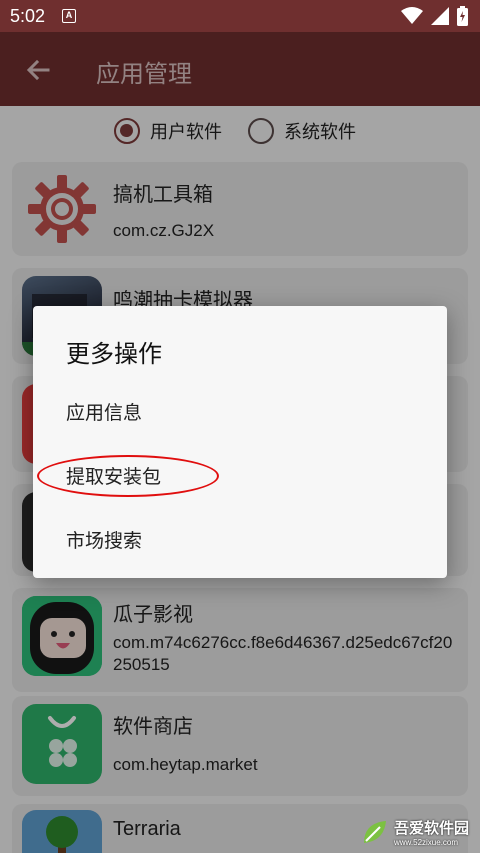  Describe the element at coordinates (440, 16) in the screenshot. I see `signal-icon` at that location.